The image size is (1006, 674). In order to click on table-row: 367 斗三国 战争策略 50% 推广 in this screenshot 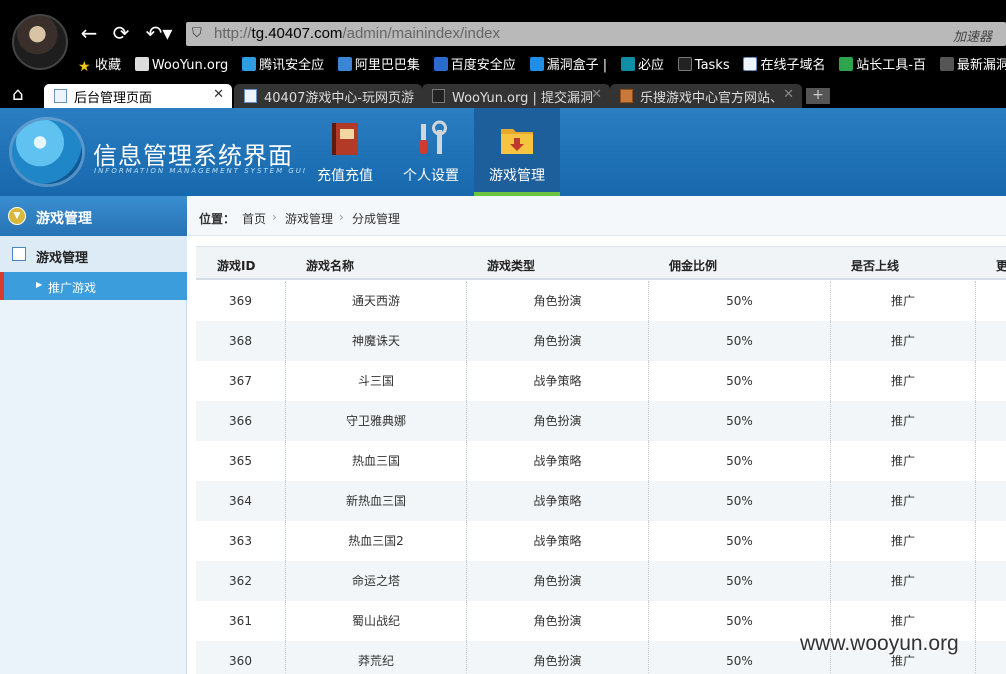, I will do `click(601, 381)`.